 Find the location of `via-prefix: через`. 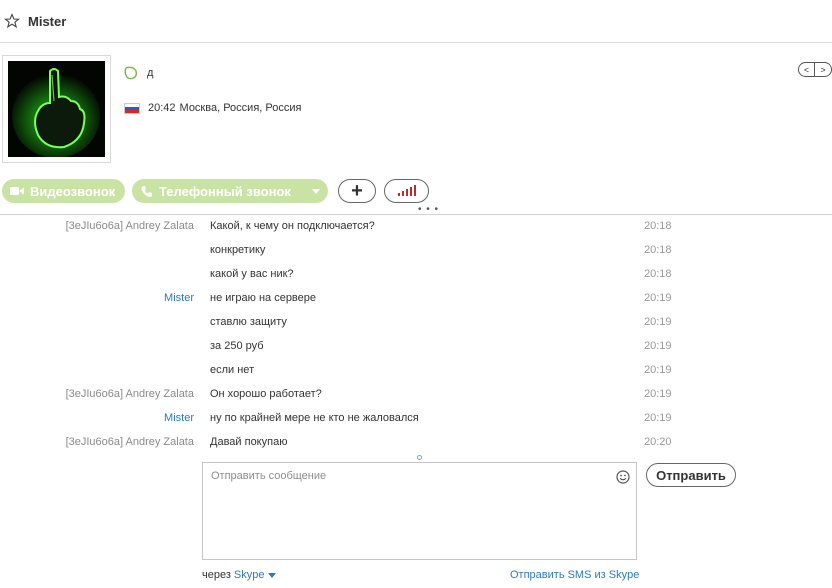

via-prefix: через is located at coordinates (216, 575).